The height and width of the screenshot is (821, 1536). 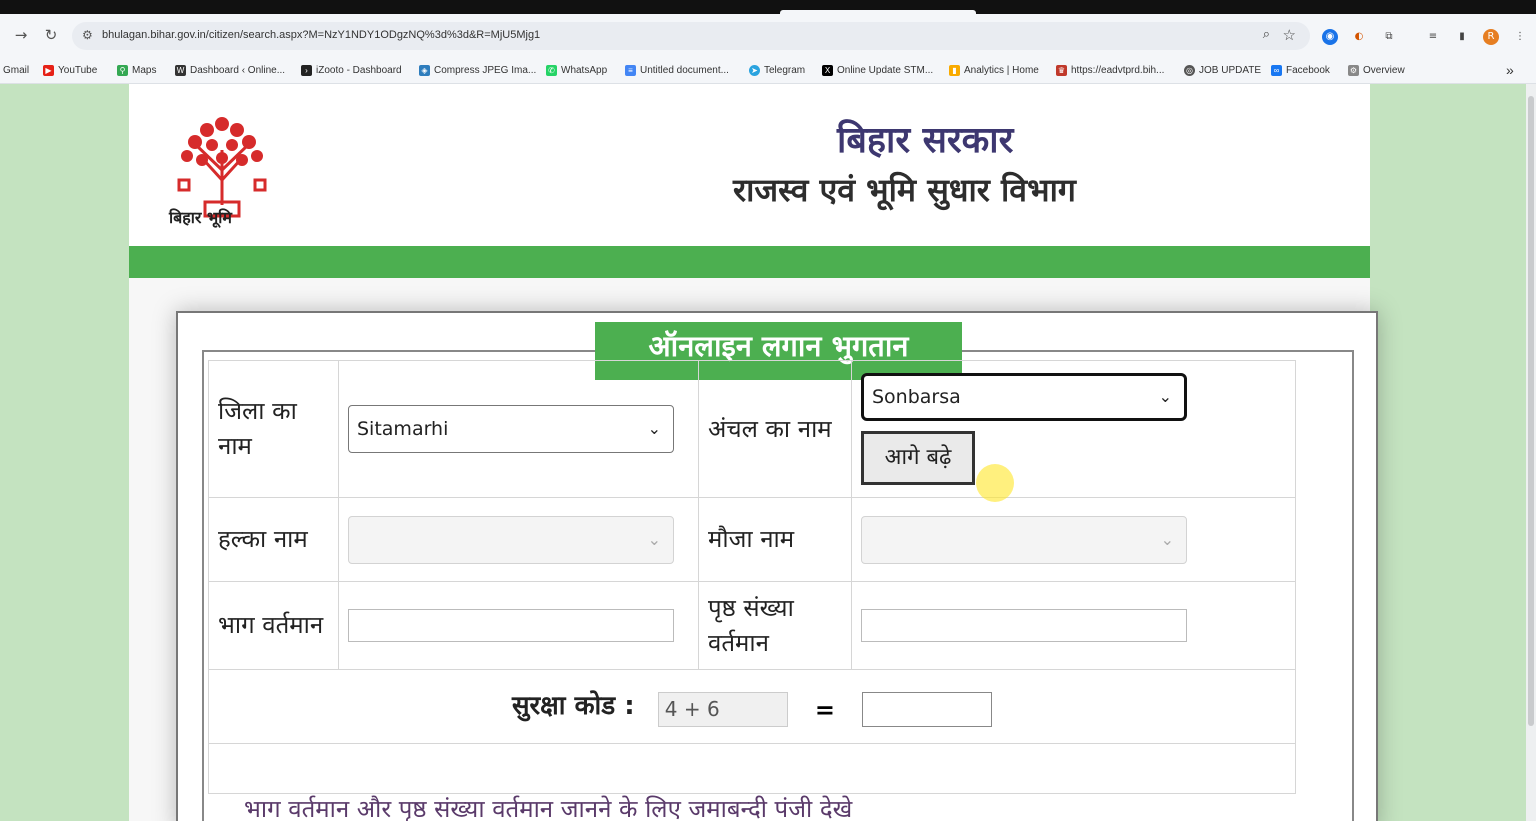 What do you see at coordinates (48, 70) in the screenshot?
I see `youtube-icon: ▶` at bounding box center [48, 70].